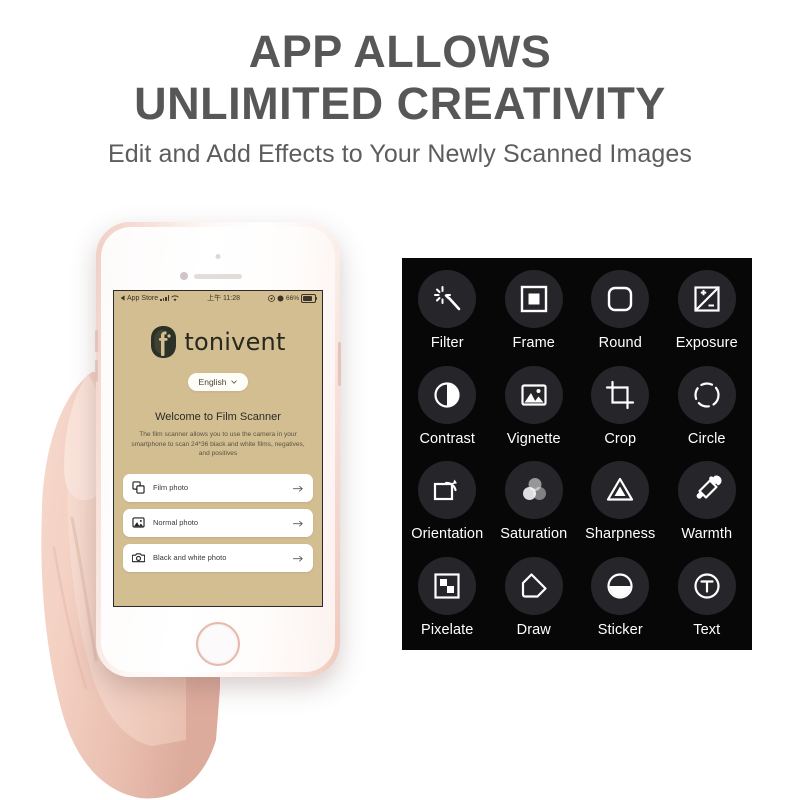 The image size is (800, 800). I want to click on proximity-sensor-icon, so click(218, 256).